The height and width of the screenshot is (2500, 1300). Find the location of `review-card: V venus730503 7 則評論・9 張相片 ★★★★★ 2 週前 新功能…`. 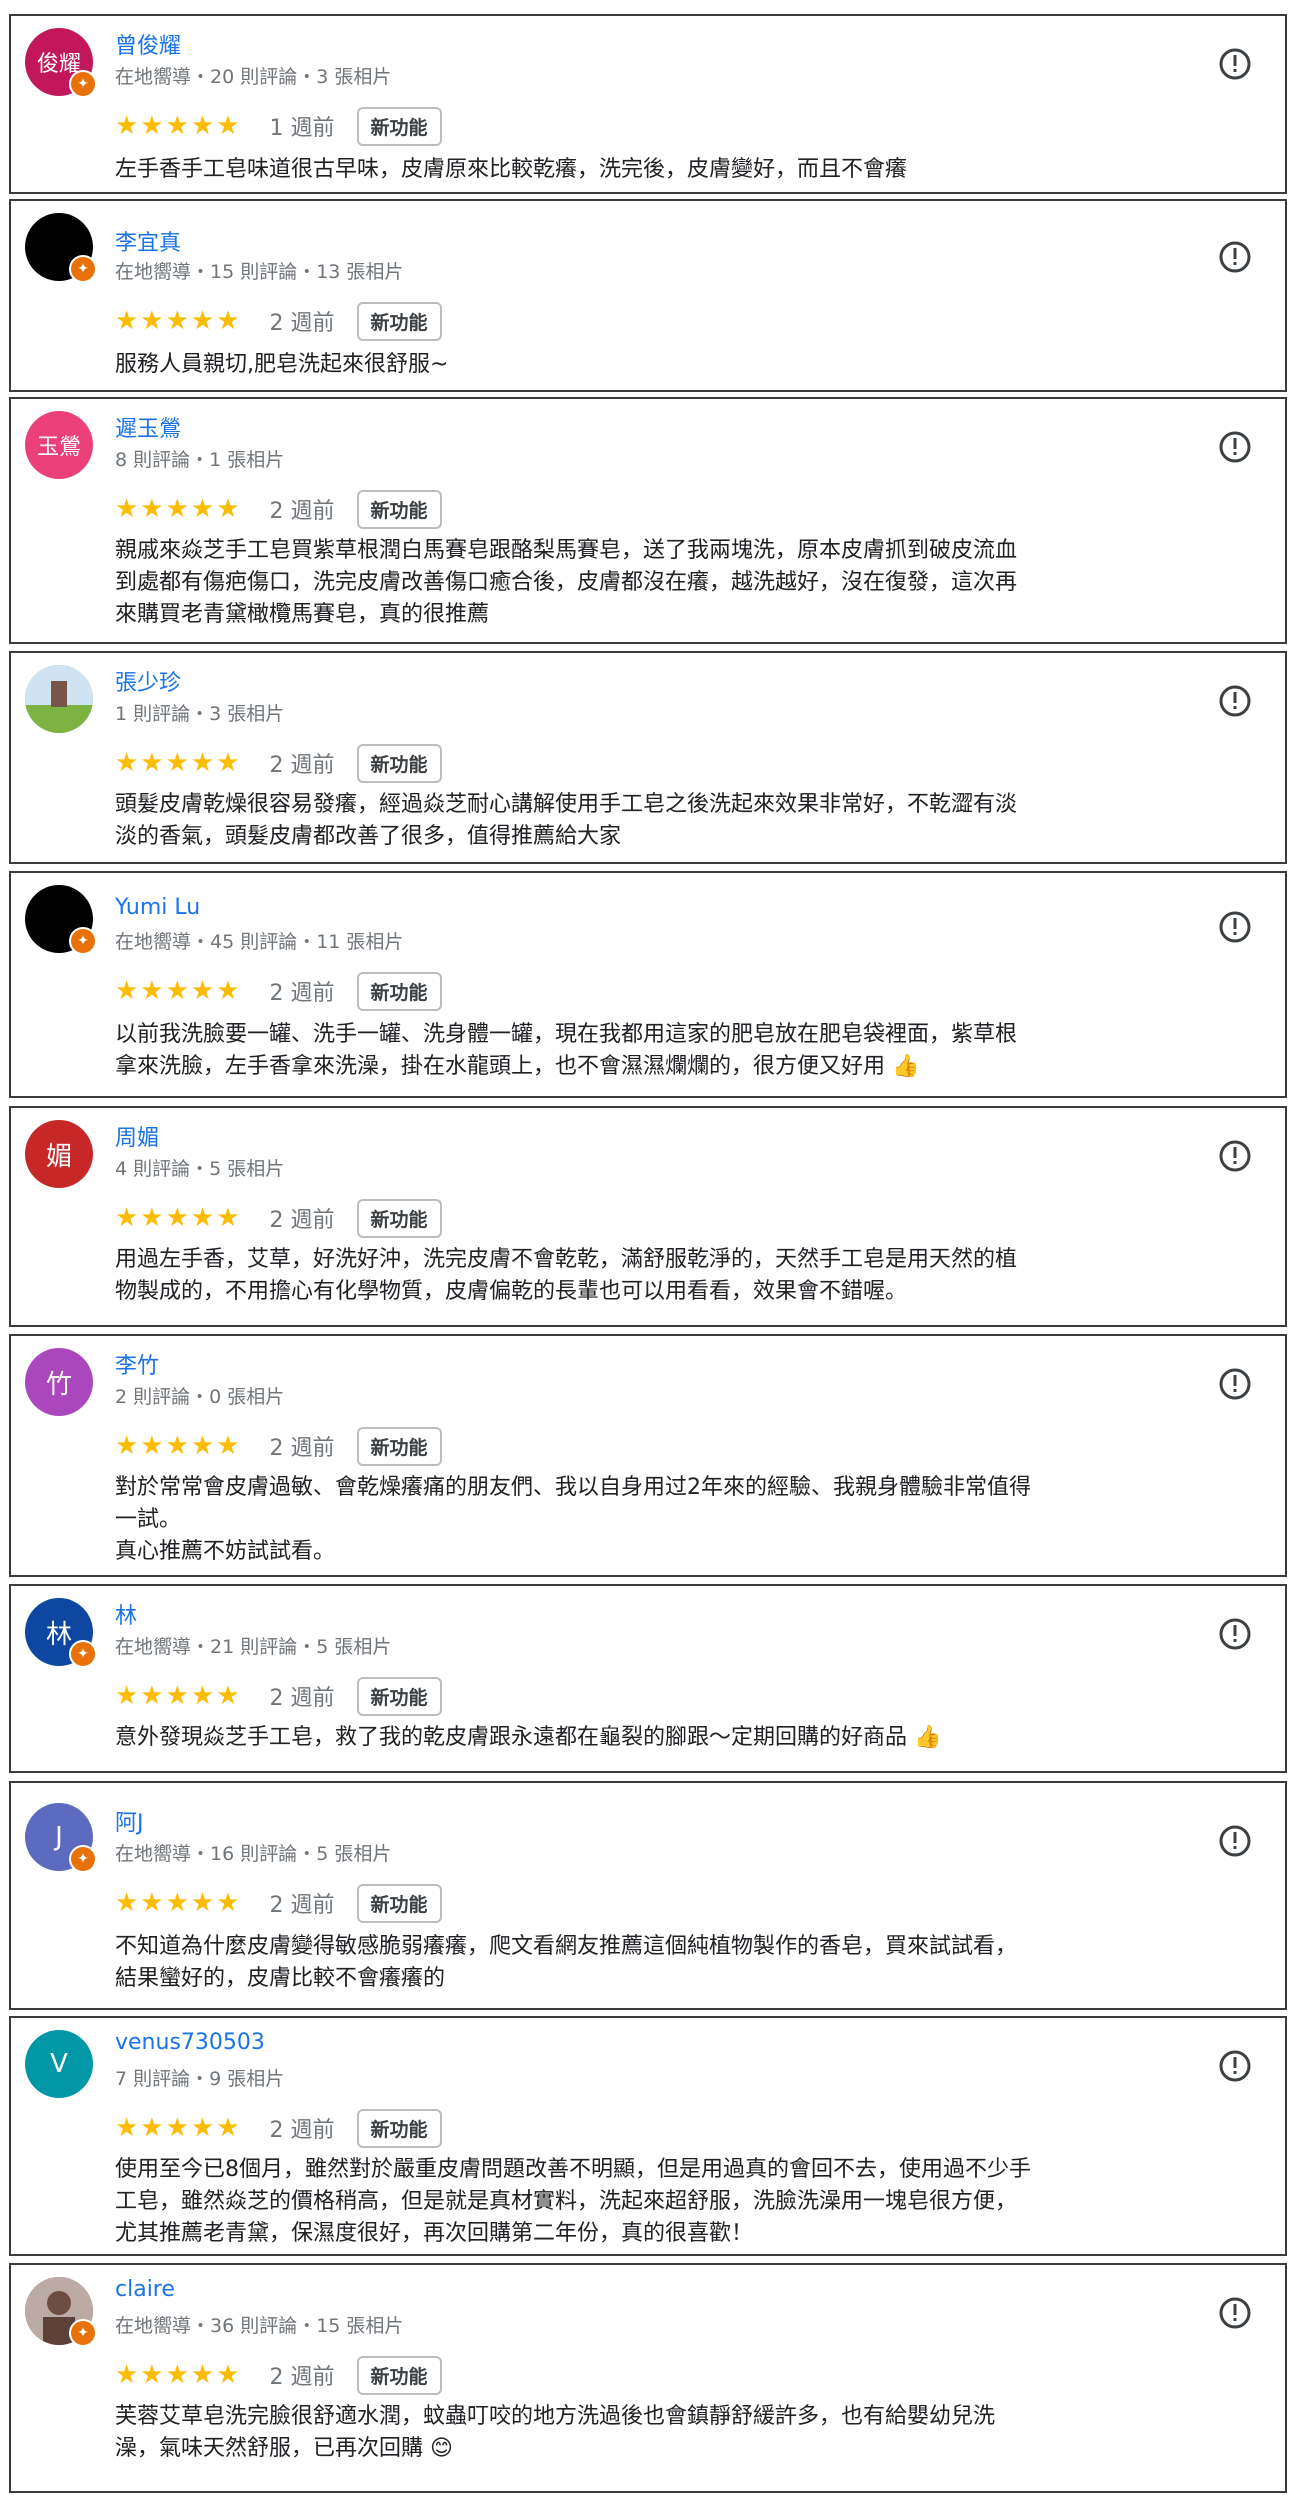

review-card: V venus730503 7 則評論・9 張相片 ★★★★★ 2 週前 新功能… is located at coordinates (648, 2136).